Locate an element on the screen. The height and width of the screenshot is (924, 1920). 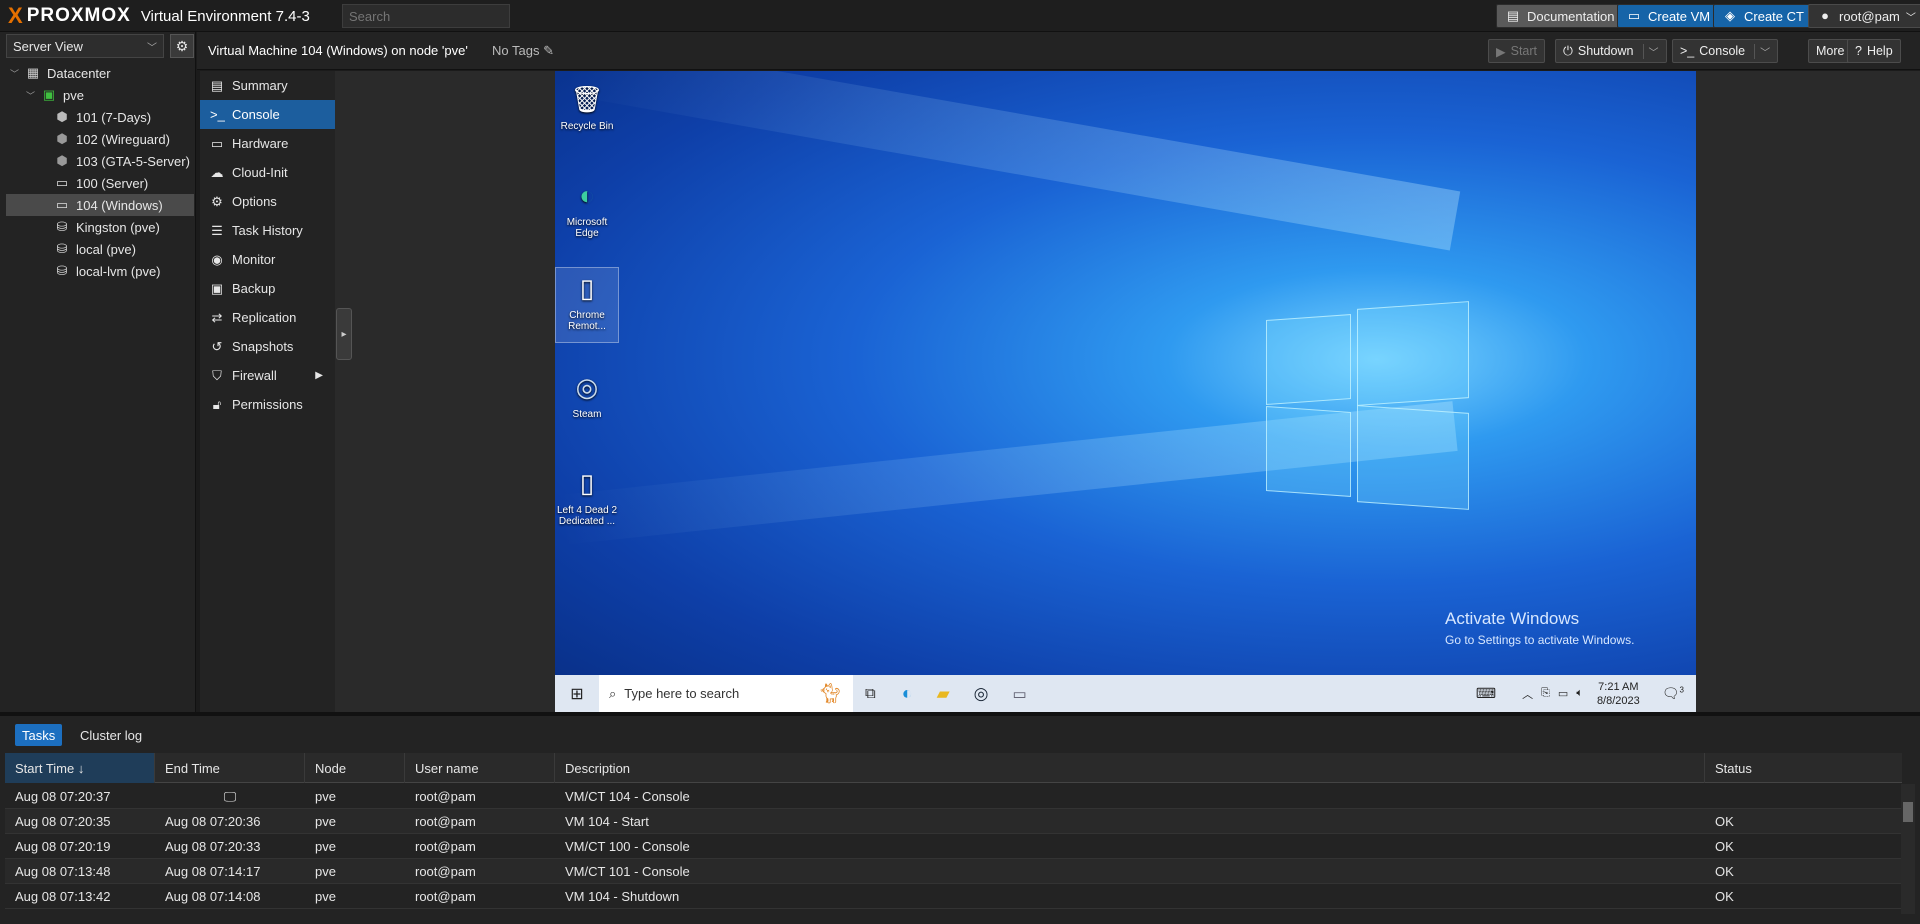
menu-item-monitor: ◉ Monitor is located at coordinates (267, 259).